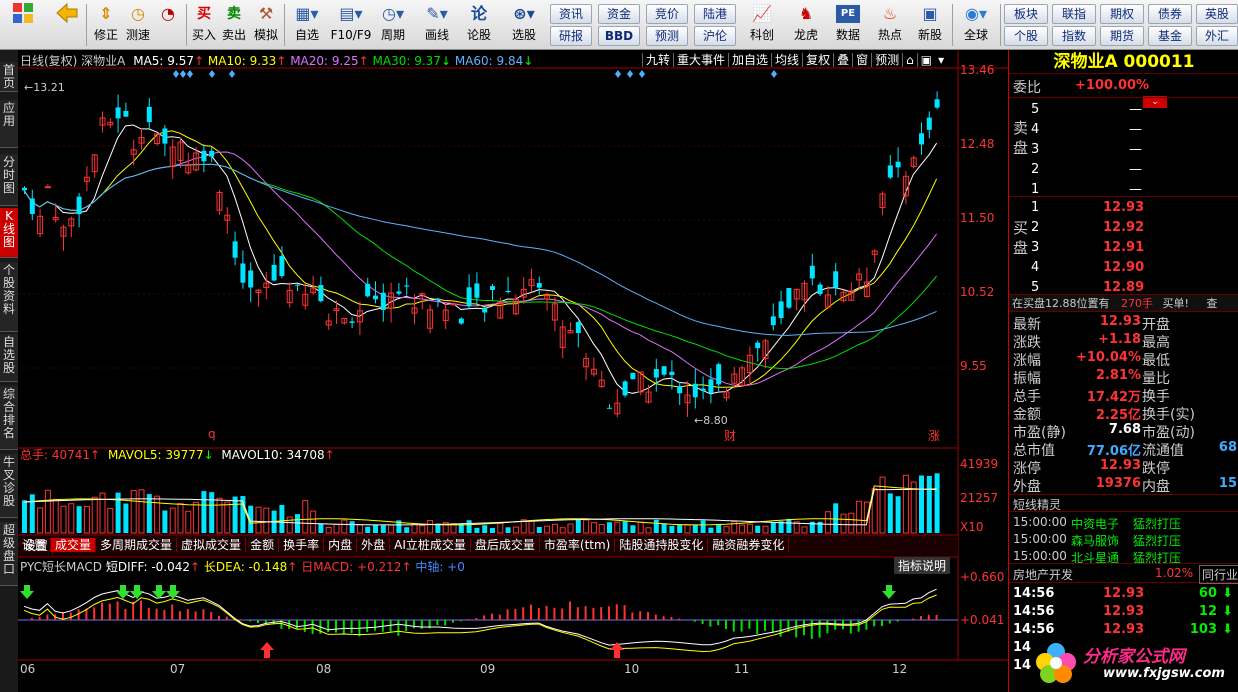  I want to click on stock-title: 深物业A 000011, so click(1123, 62).